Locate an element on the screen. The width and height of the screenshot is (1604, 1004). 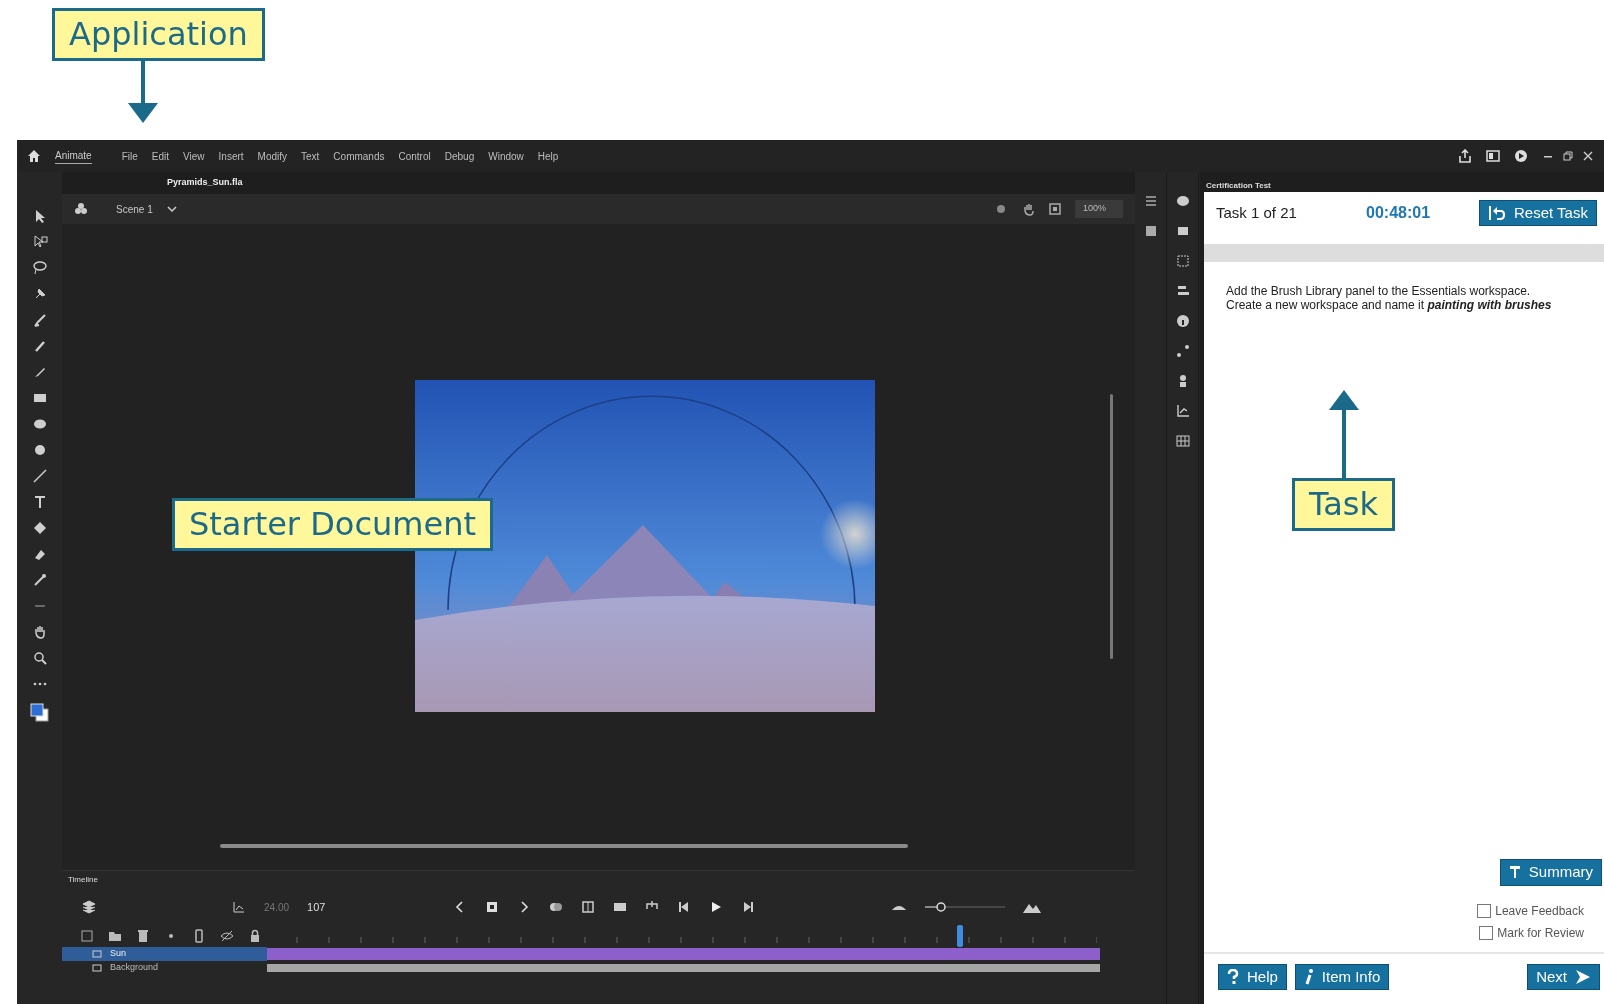
onion-skin-icon is located at coordinates (556, 907).